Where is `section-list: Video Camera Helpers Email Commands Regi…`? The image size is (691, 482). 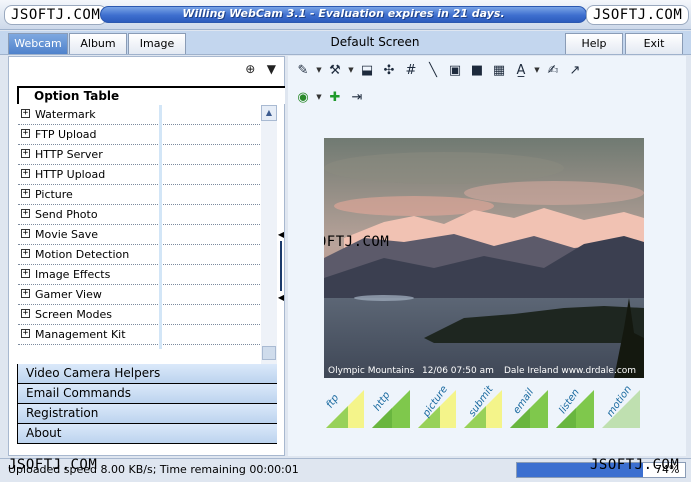
section-list: Video Camera Helpers Email Commands Regi… is located at coordinates (147, 404).